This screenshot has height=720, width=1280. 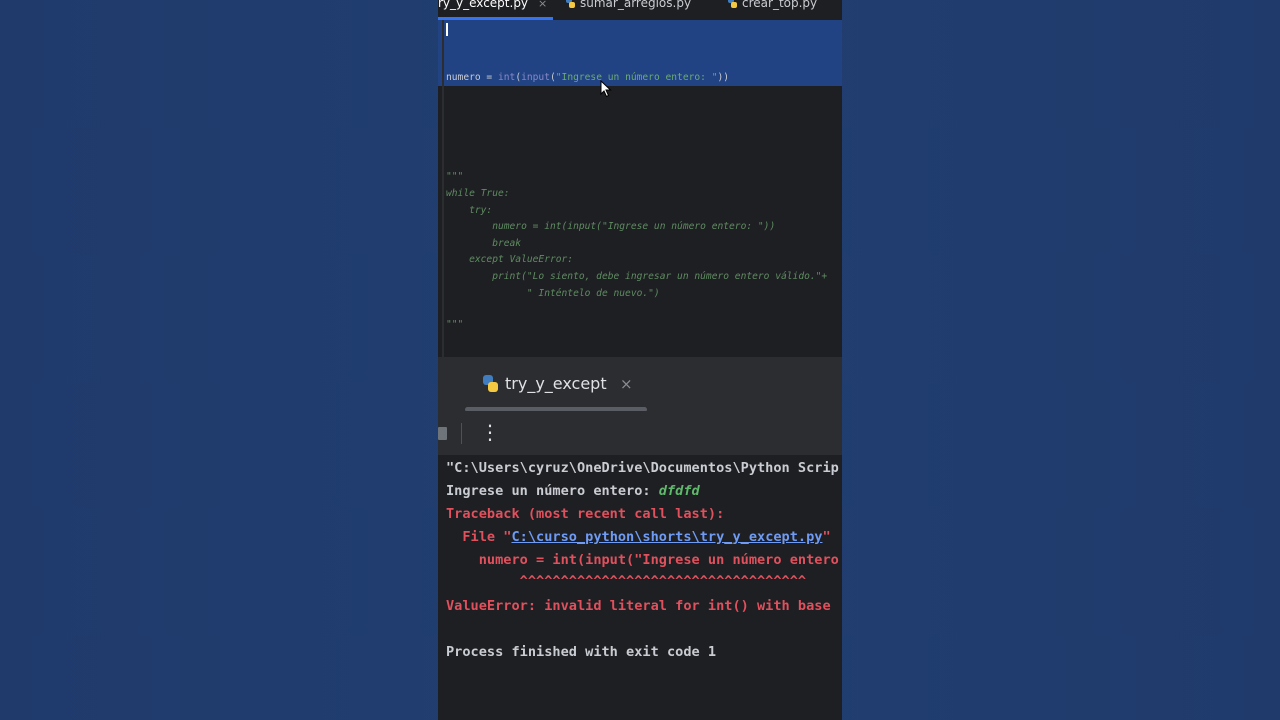 What do you see at coordinates (826, 537) in the screenshot?
I see `file-suffix: "` at bounding box center [826, 537].